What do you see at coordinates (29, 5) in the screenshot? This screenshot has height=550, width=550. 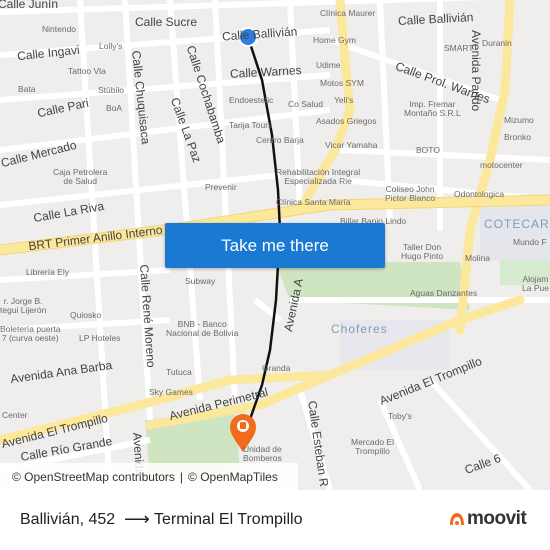 I see `street-label: Calle Junín` at bounding box center [29, 5].